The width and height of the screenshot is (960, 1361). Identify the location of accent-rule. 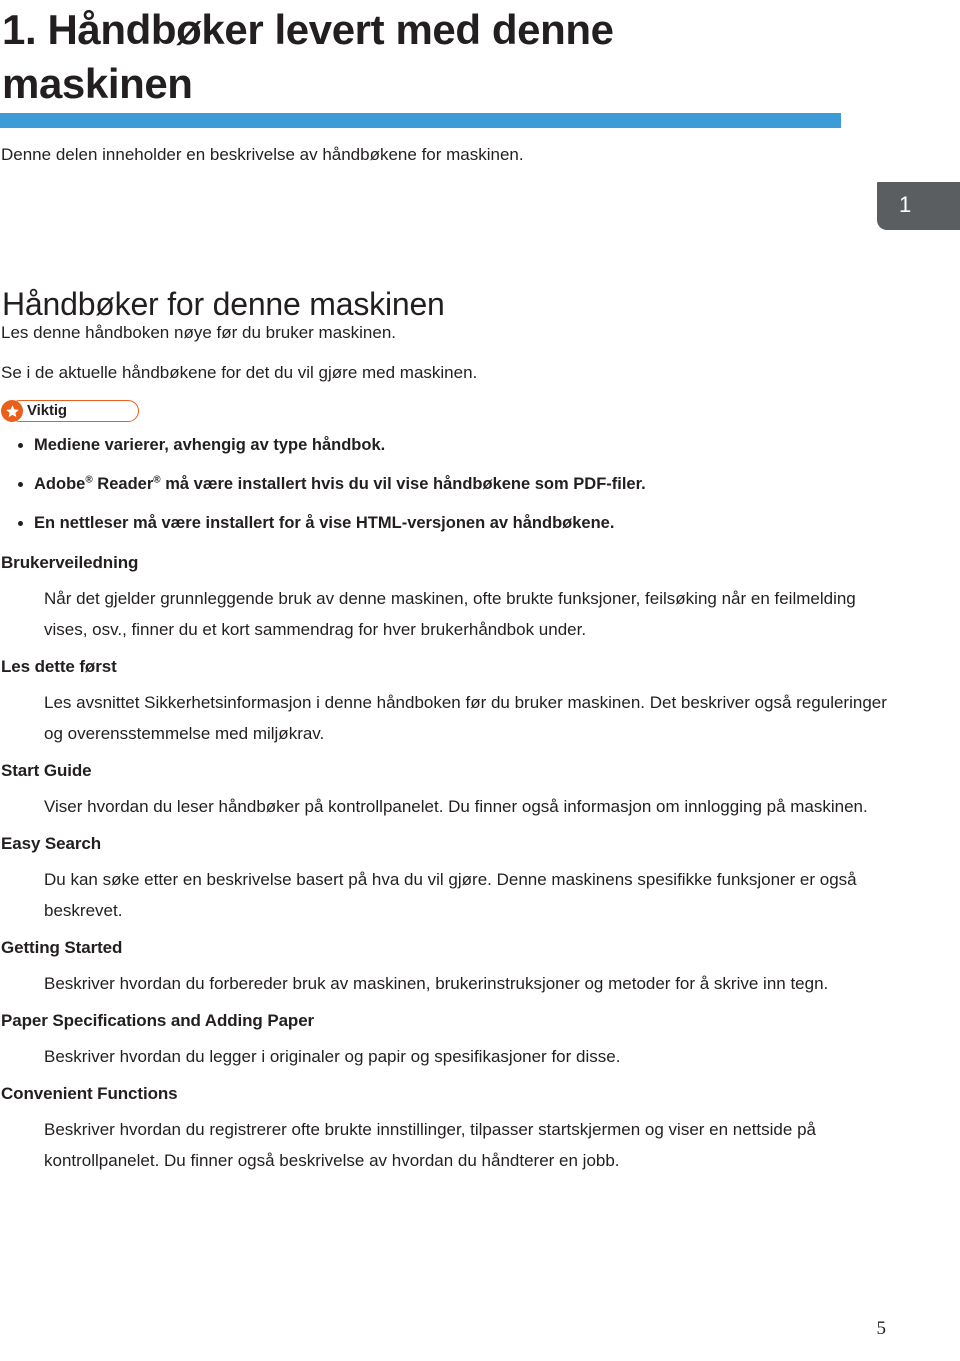
(420, 120).